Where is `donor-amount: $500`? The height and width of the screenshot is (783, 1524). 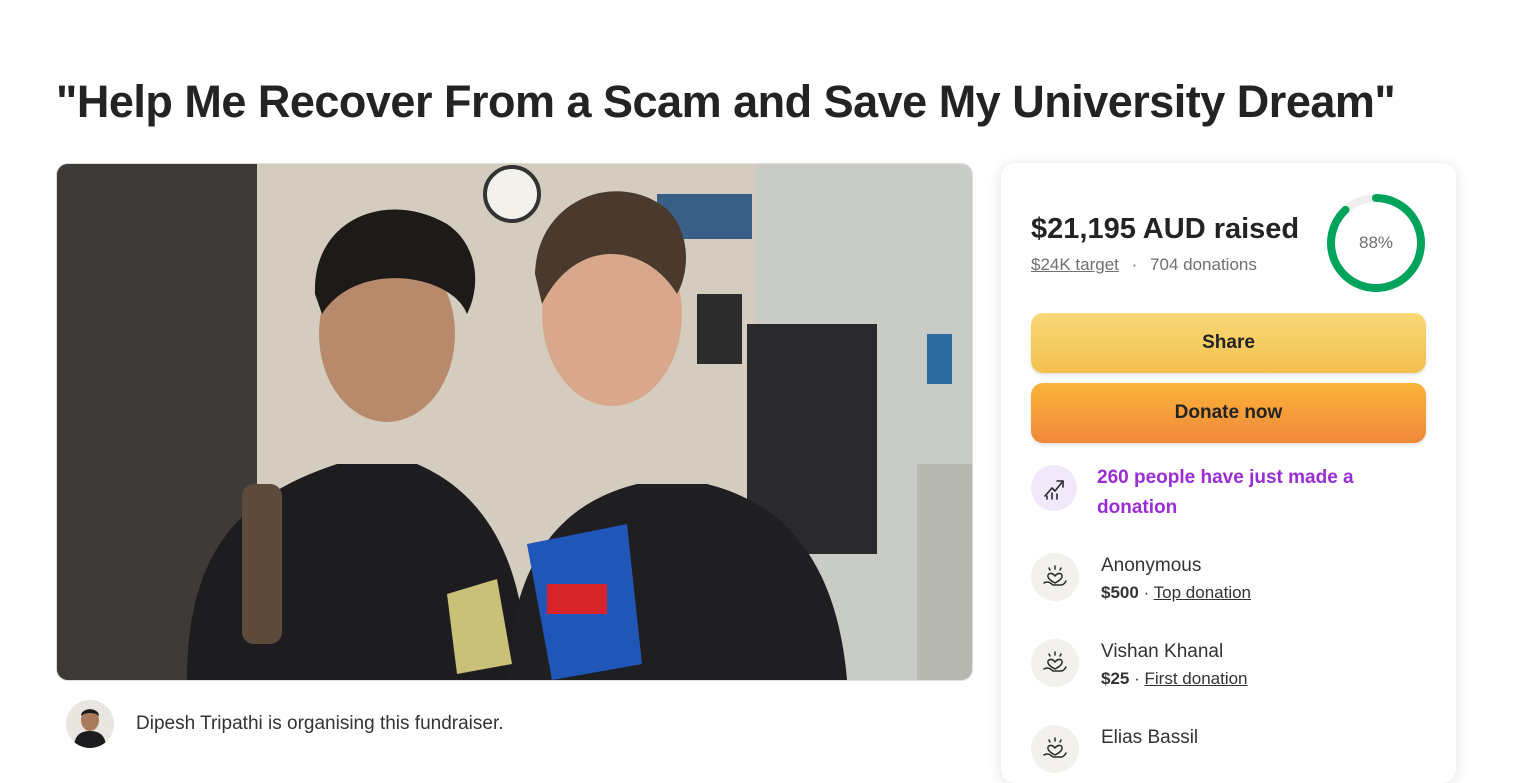
donor-amount: $500 is located at coordinates (1120, 592).